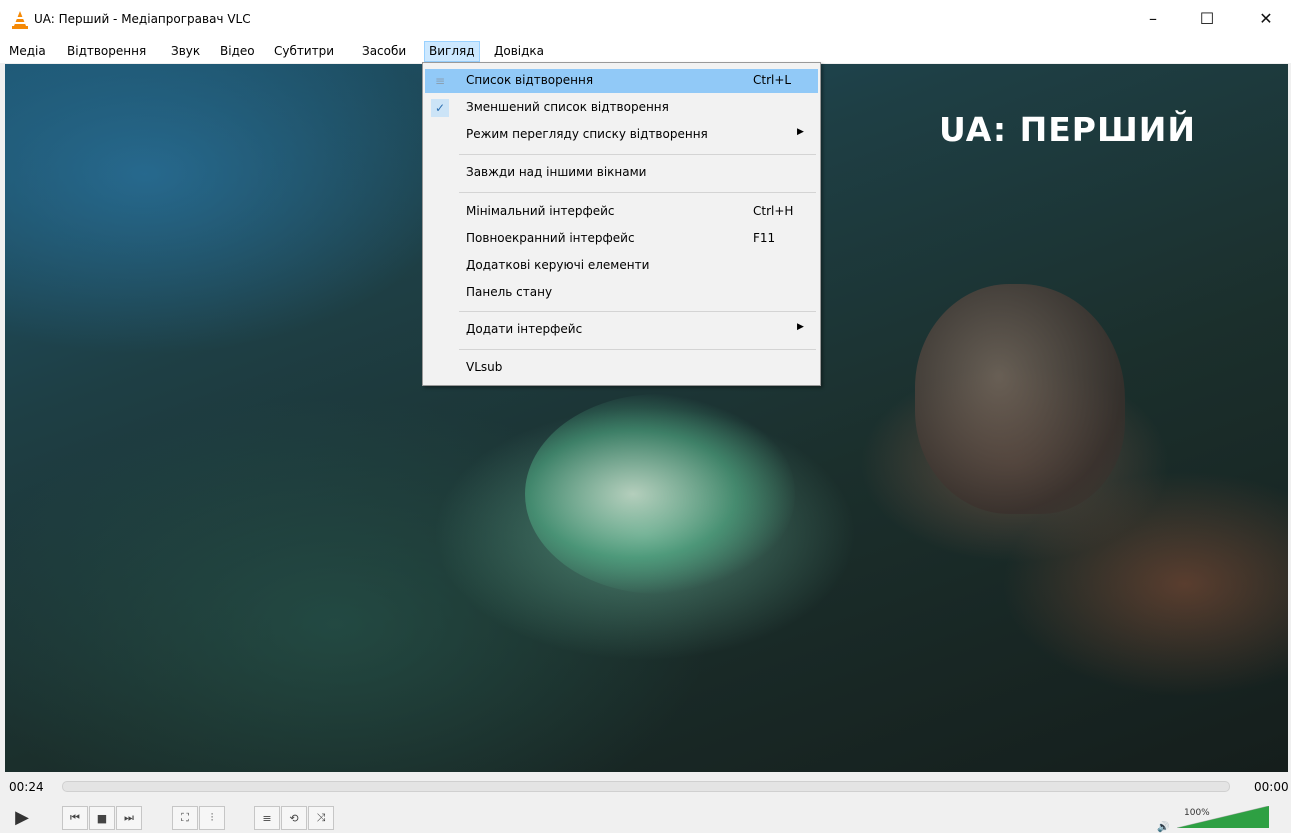  I want to click on close-button: ✕, so click(1266, 18).